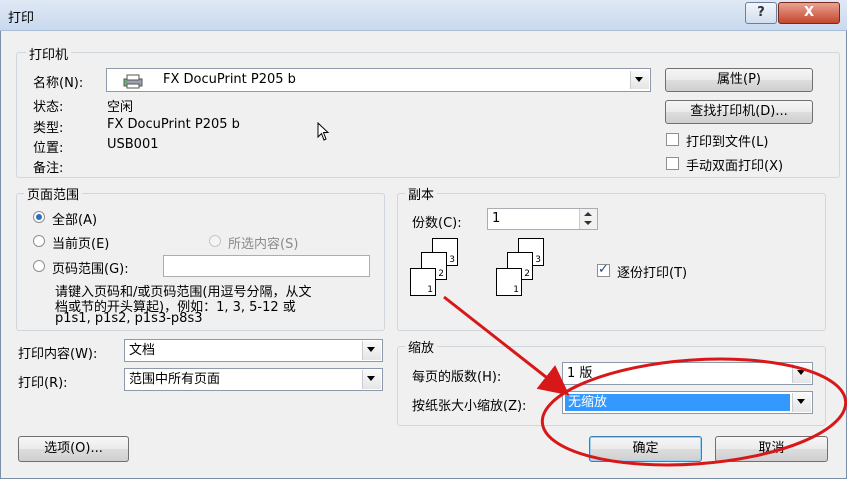 The width and height of the screenshot is (847, 479). I want to click on annotation-ellipse, so click(693, 412).